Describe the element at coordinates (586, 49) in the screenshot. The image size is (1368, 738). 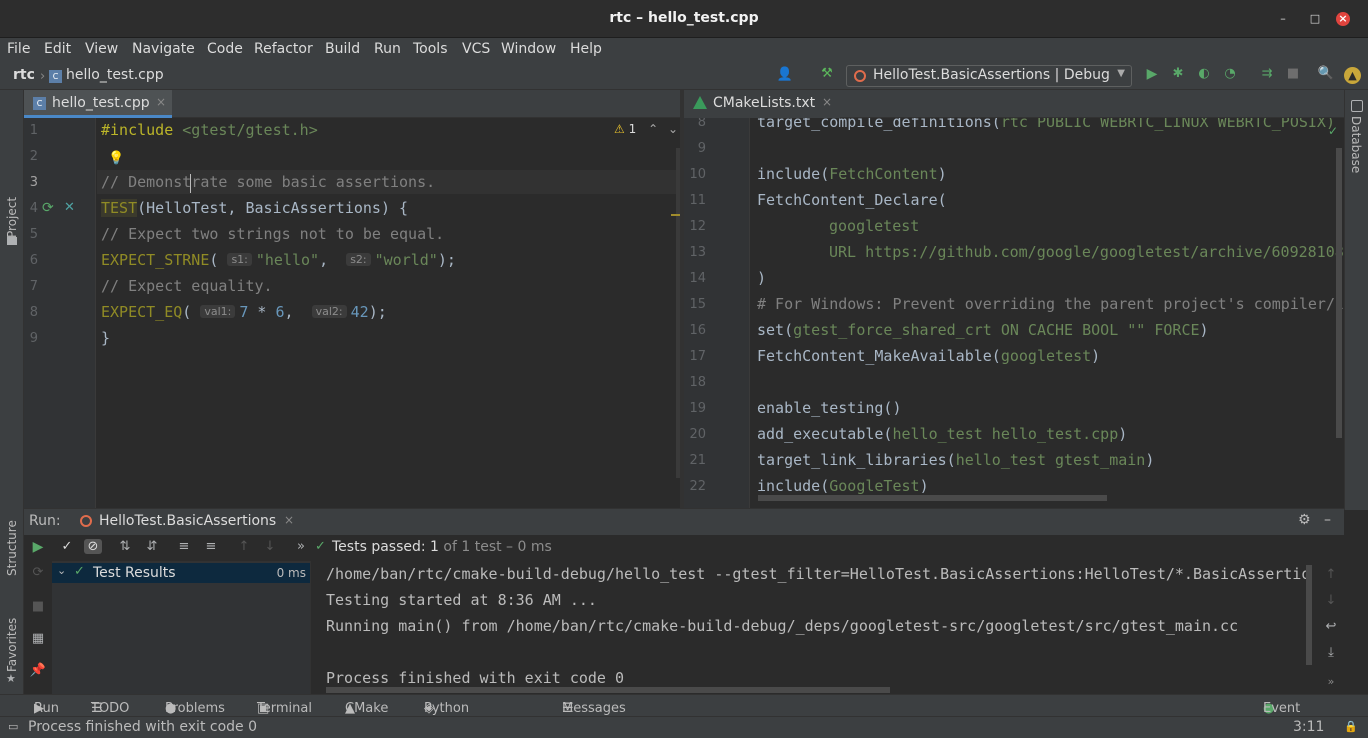
I see `menu-help: Help` at that location.